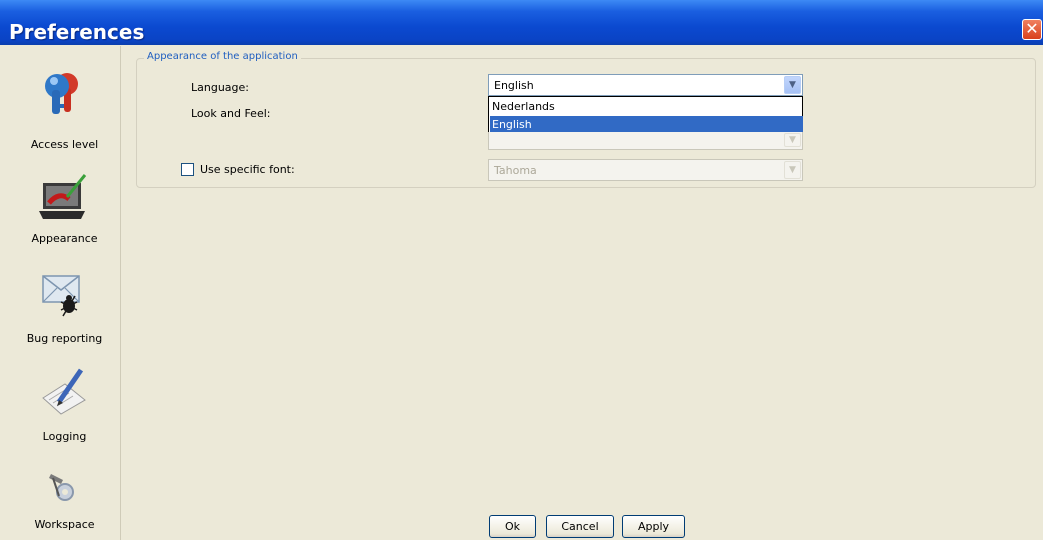 This screenshot has width=1043, height=540. I want to click on window-title: Preferences, so click(77, 32).